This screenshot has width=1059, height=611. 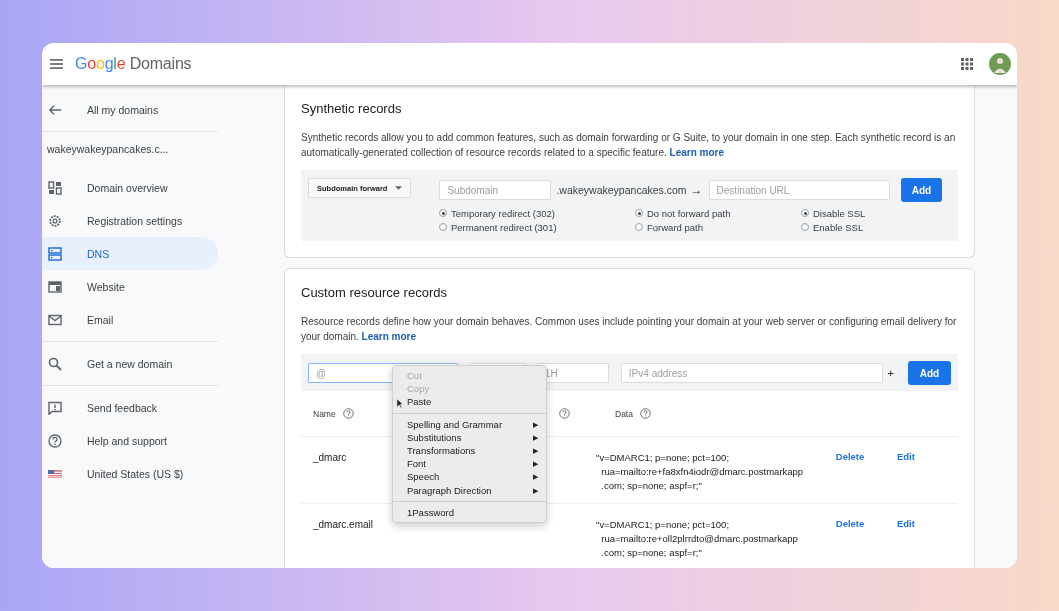 I want to click on menu-item: 1Password, so click(x=469, y=512).